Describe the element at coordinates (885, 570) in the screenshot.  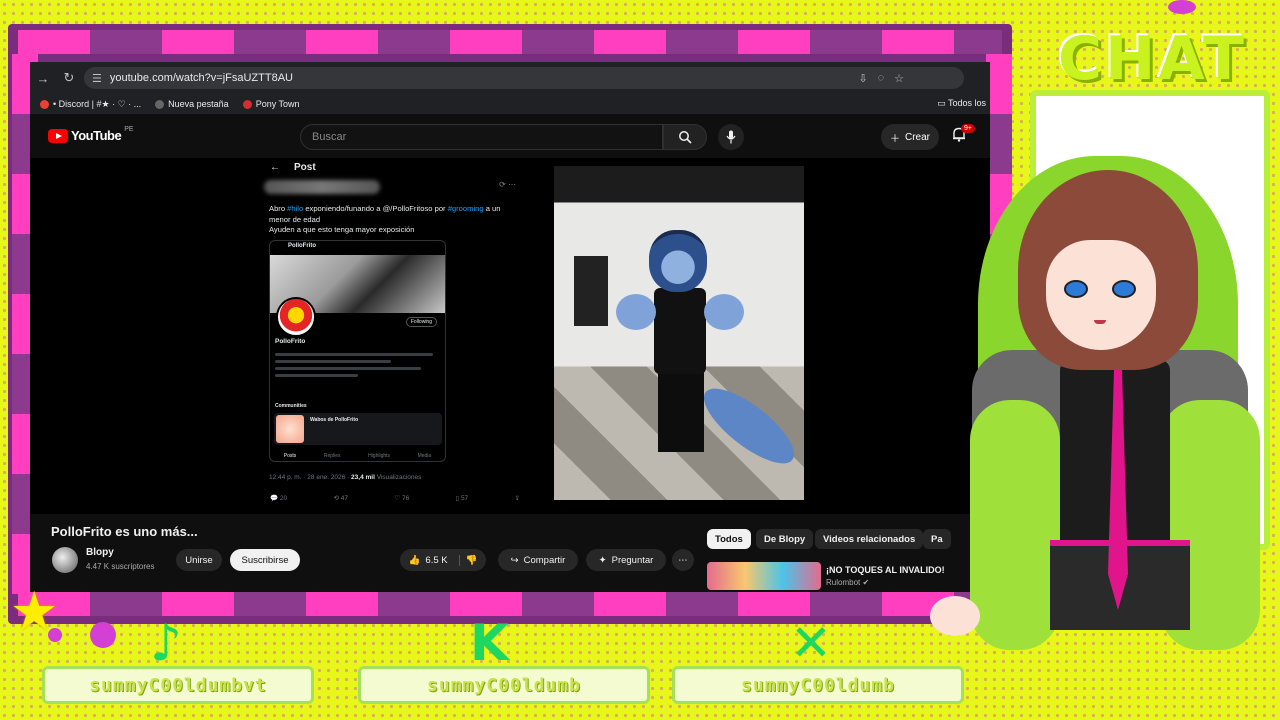
I see `recommended-title: ¡NO TOQUES AL INVALIDO!` at that location.